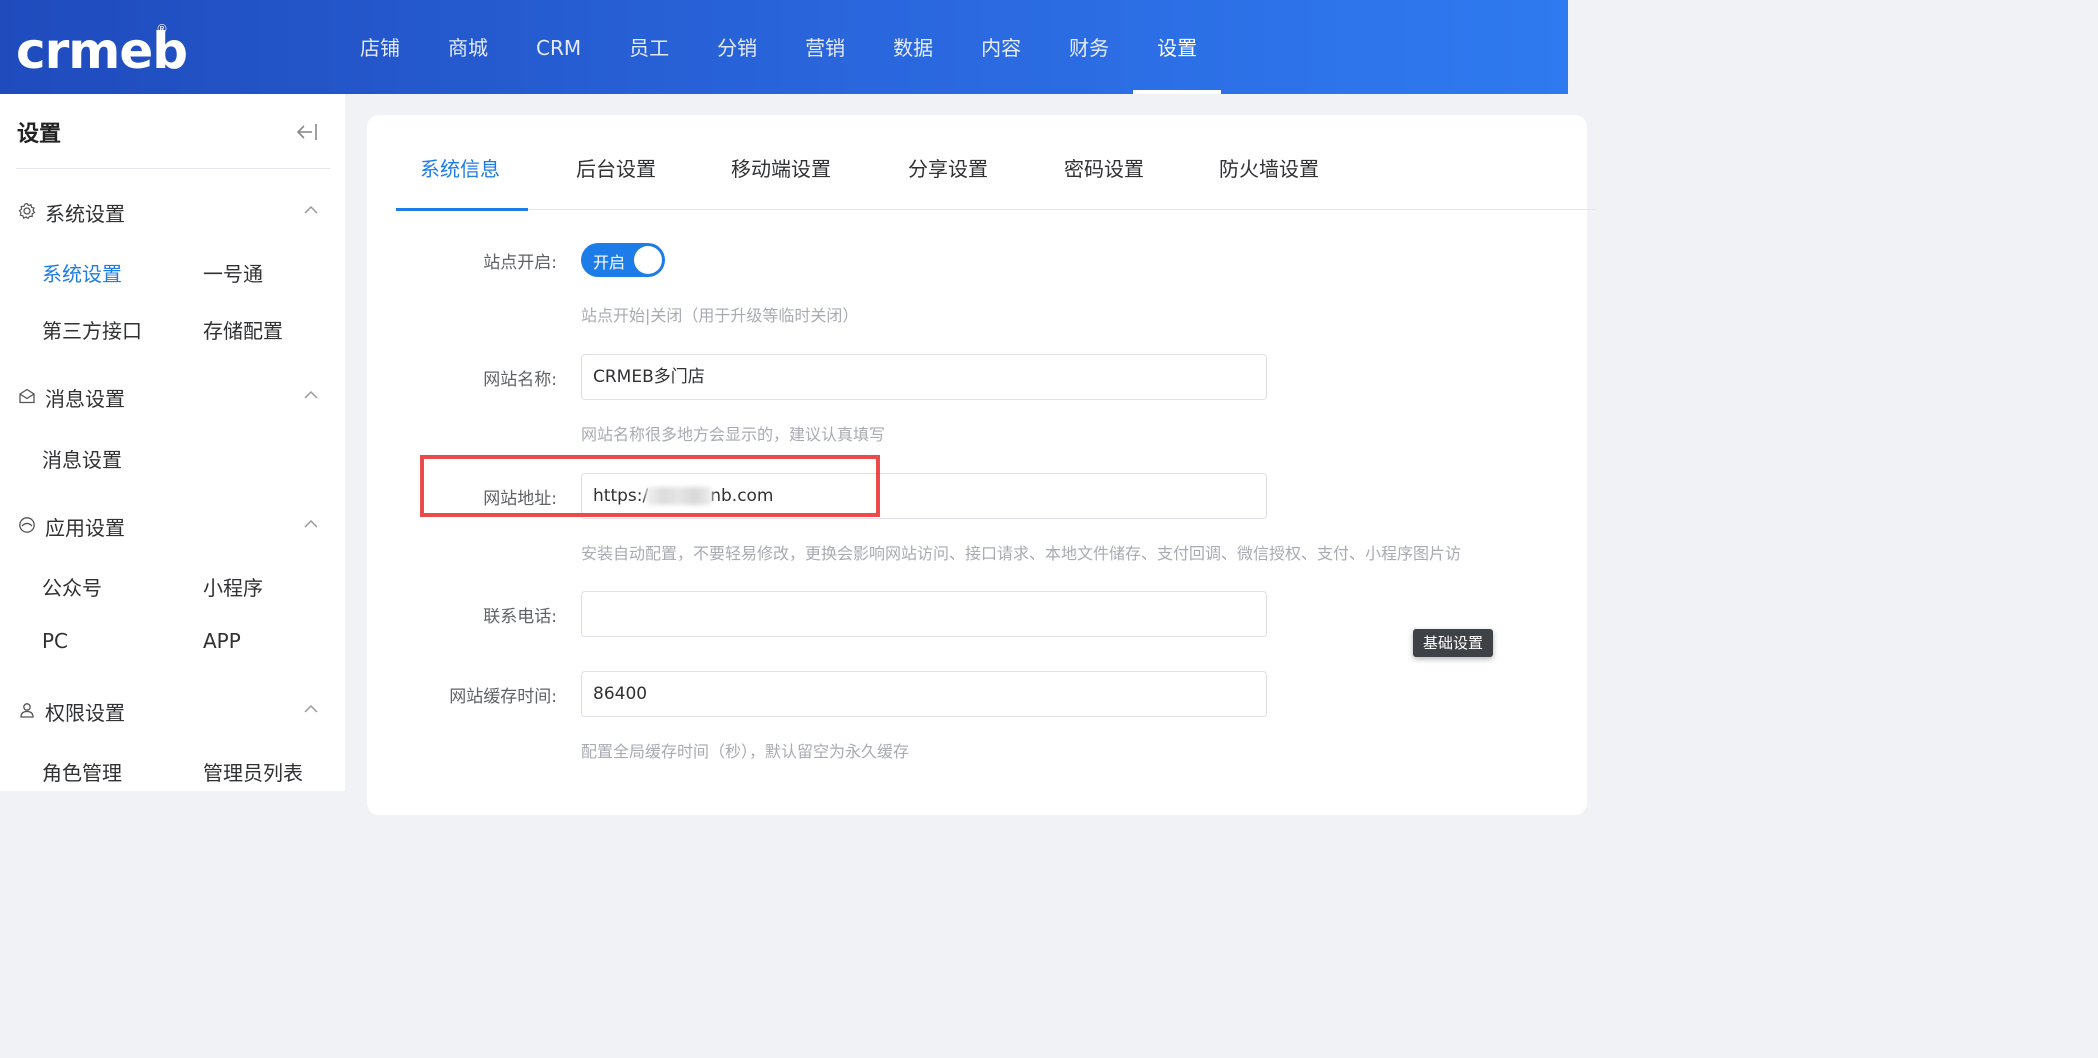 The width and height of the screenshot is (2098, 1058). Describe the element at coordinates (233, 586) in the screenshot. I see `sidebar-item-mini-program: 小程序` at that location.